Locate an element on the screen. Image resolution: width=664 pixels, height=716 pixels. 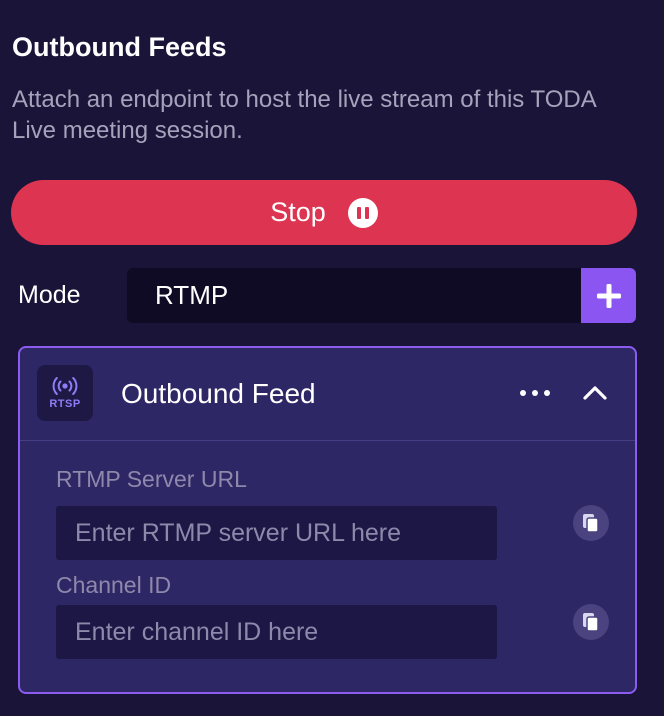
chevron-up-icon is located at coordinates (595, 393).